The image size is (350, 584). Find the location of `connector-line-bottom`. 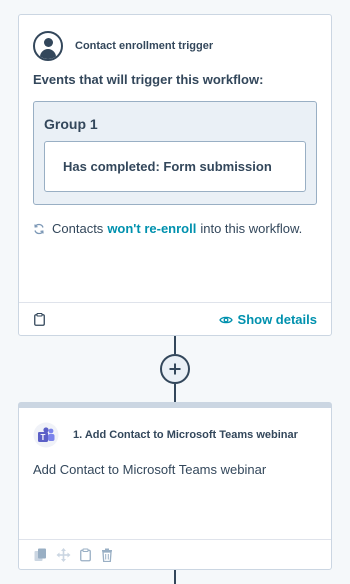

connector-line-bottom is located at coordinates (175, 393).